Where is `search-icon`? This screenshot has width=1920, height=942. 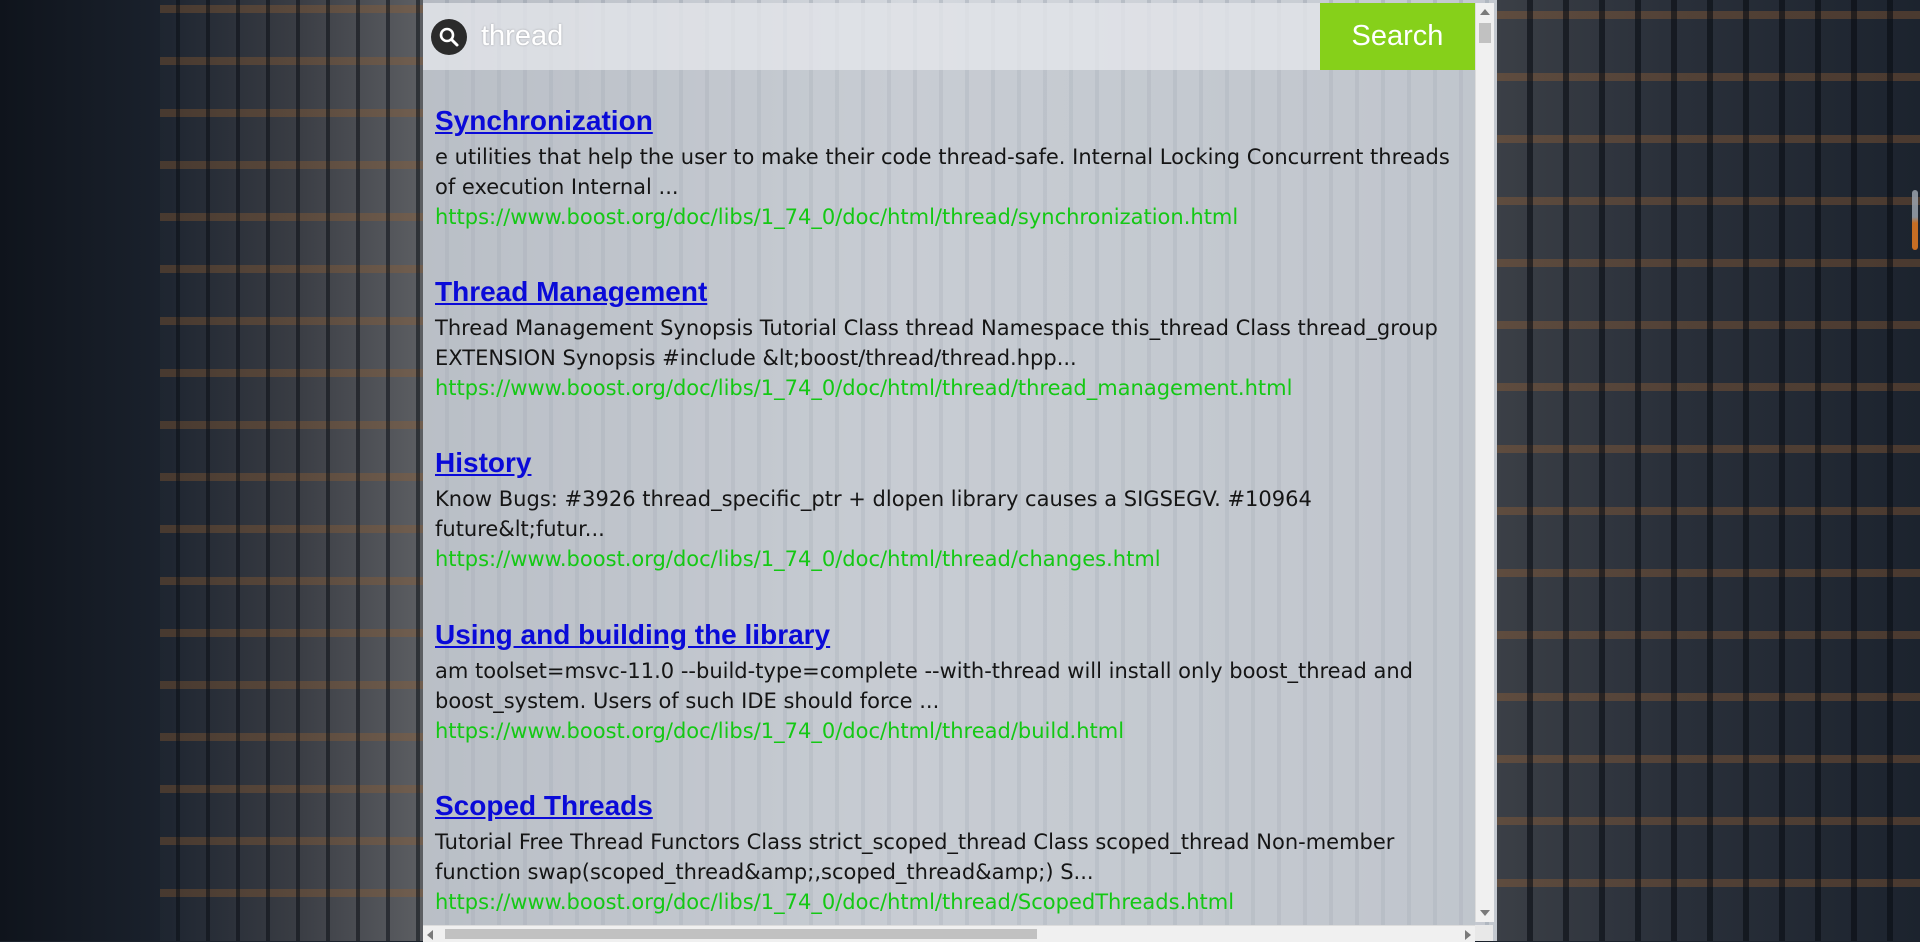 search-icon is located at coordinates (449, 36).